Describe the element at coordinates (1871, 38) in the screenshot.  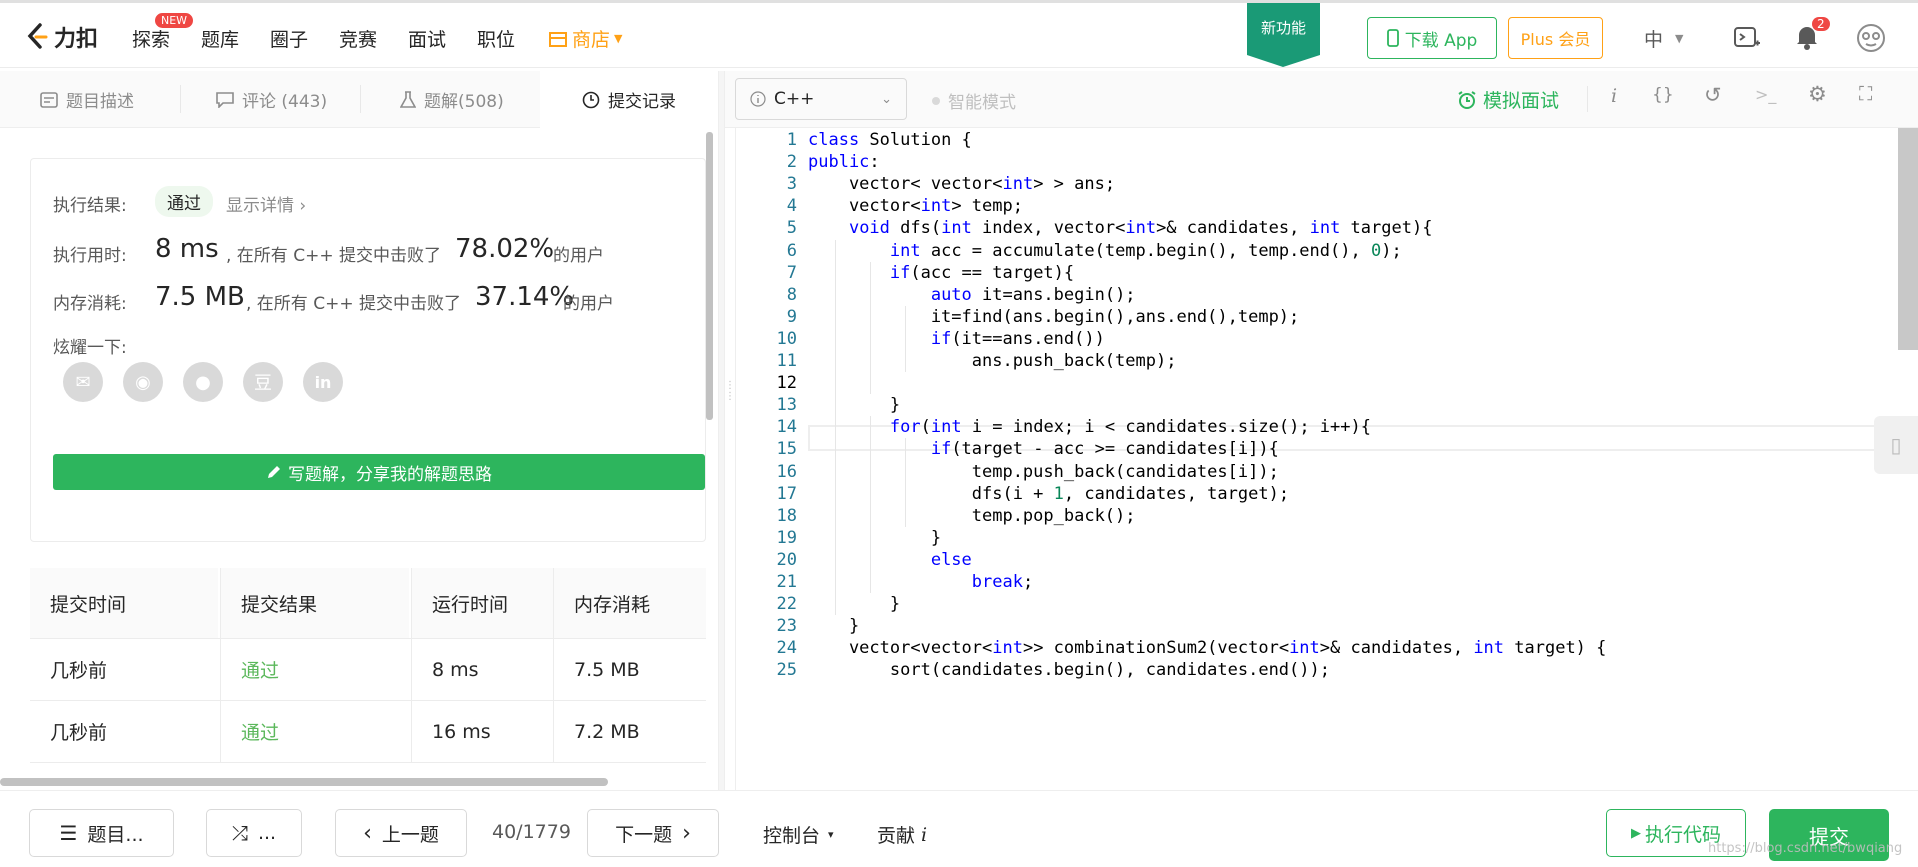
I see `avatar` at that location.